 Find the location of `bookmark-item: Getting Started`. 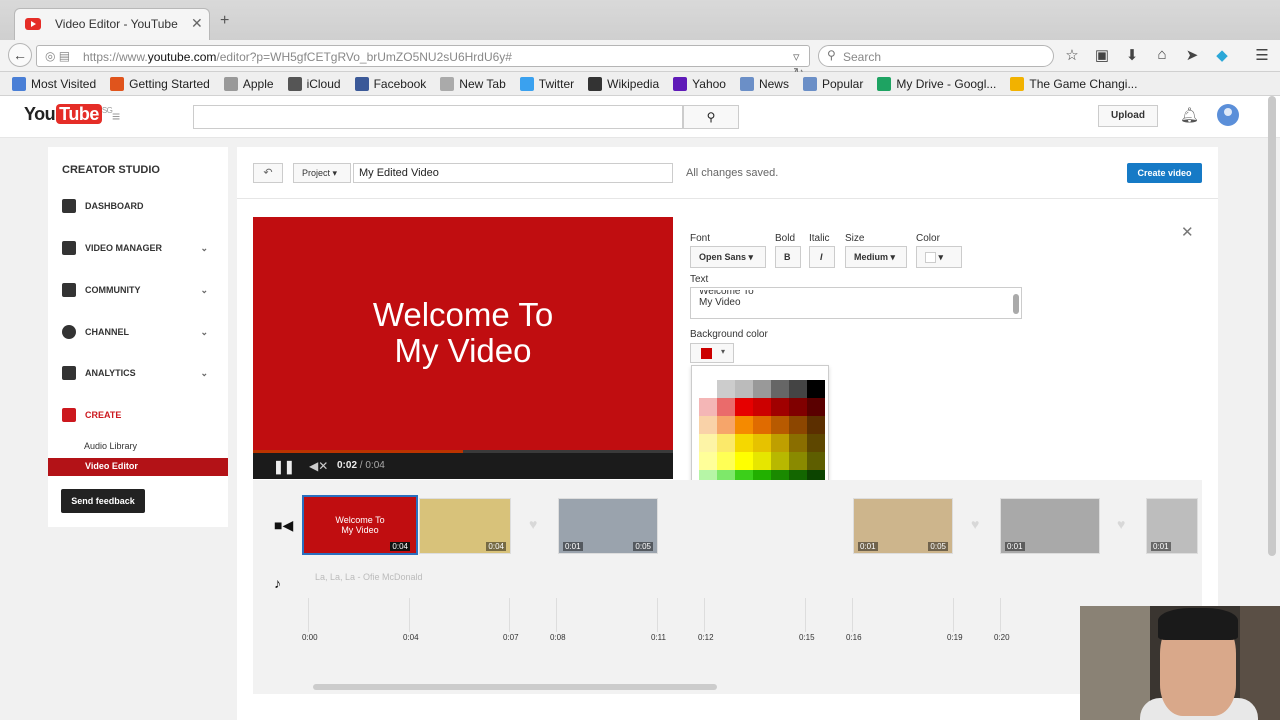

bookmark-item: Getting Started is located at coordinates (160, 83).